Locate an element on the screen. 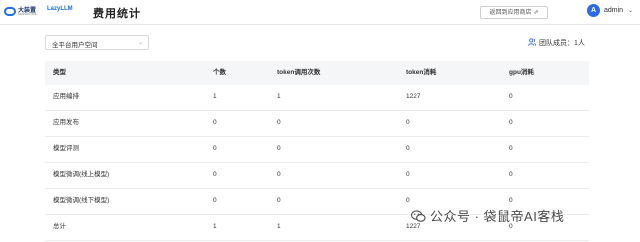  space-select: 全平台用户空间 ⌄ is located at coordinates (97, 42).